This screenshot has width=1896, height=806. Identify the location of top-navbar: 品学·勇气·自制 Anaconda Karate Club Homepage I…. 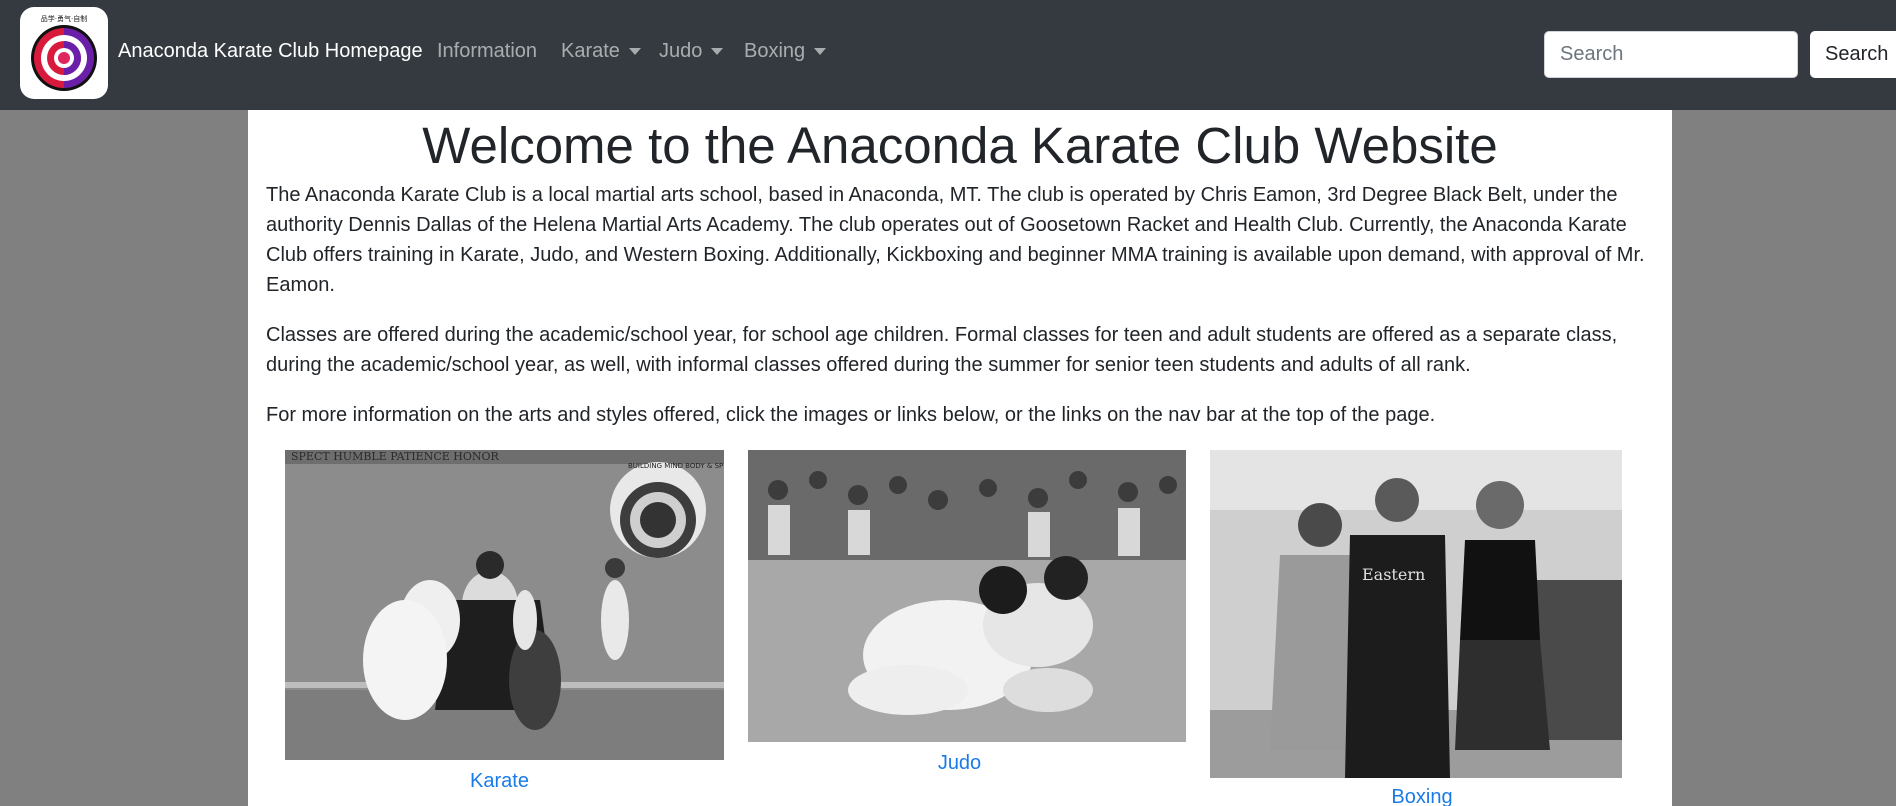
(948, 55).